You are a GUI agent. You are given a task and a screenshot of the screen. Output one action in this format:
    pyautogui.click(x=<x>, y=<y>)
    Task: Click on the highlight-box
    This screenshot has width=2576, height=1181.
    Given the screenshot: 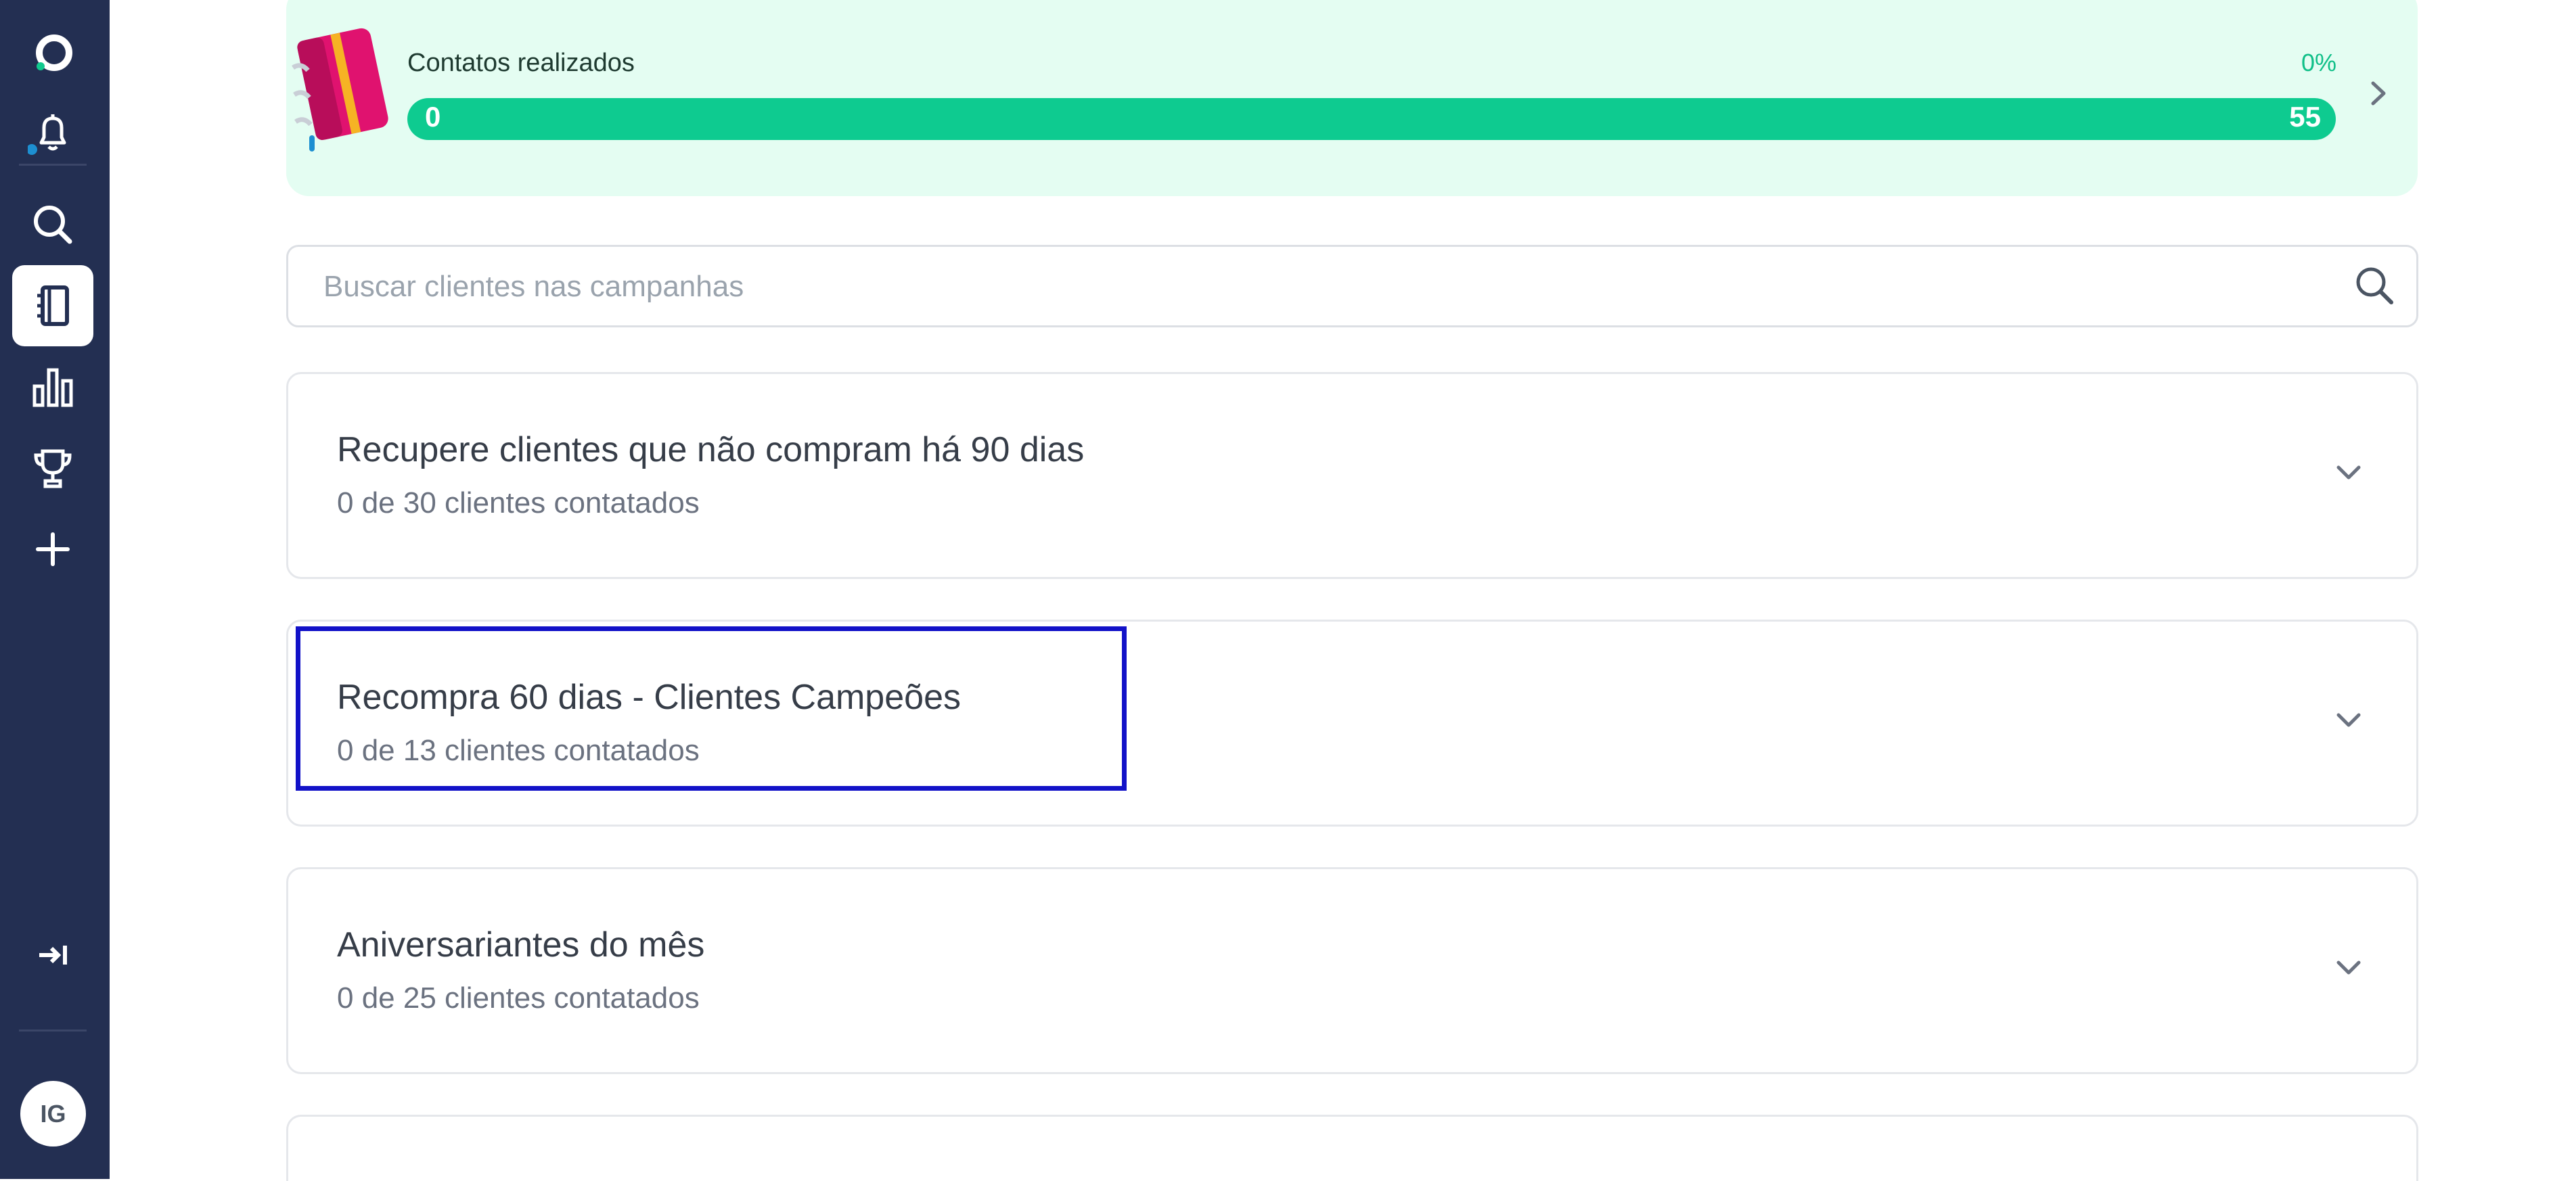 What is the action you would take?
    pyautogui.click(x=711, y=709)
    